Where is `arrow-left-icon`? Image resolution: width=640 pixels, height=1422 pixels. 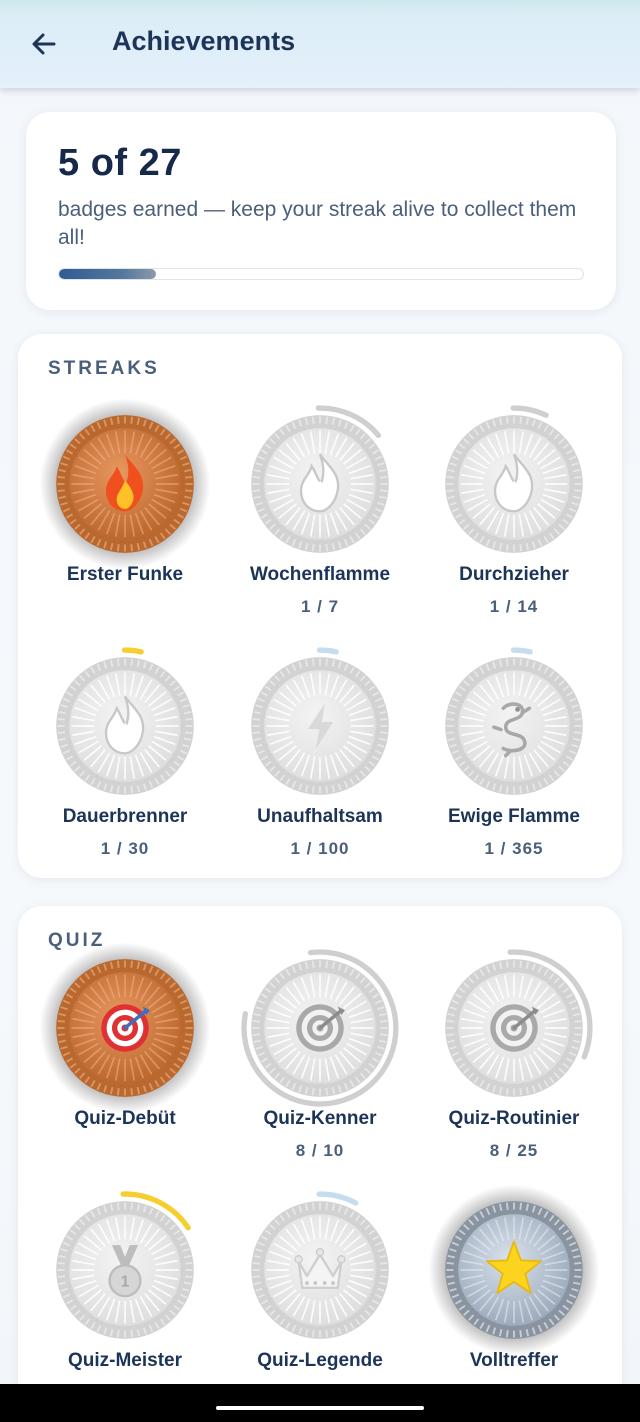
arrow-left-icon is located at coordinates (44, 44).